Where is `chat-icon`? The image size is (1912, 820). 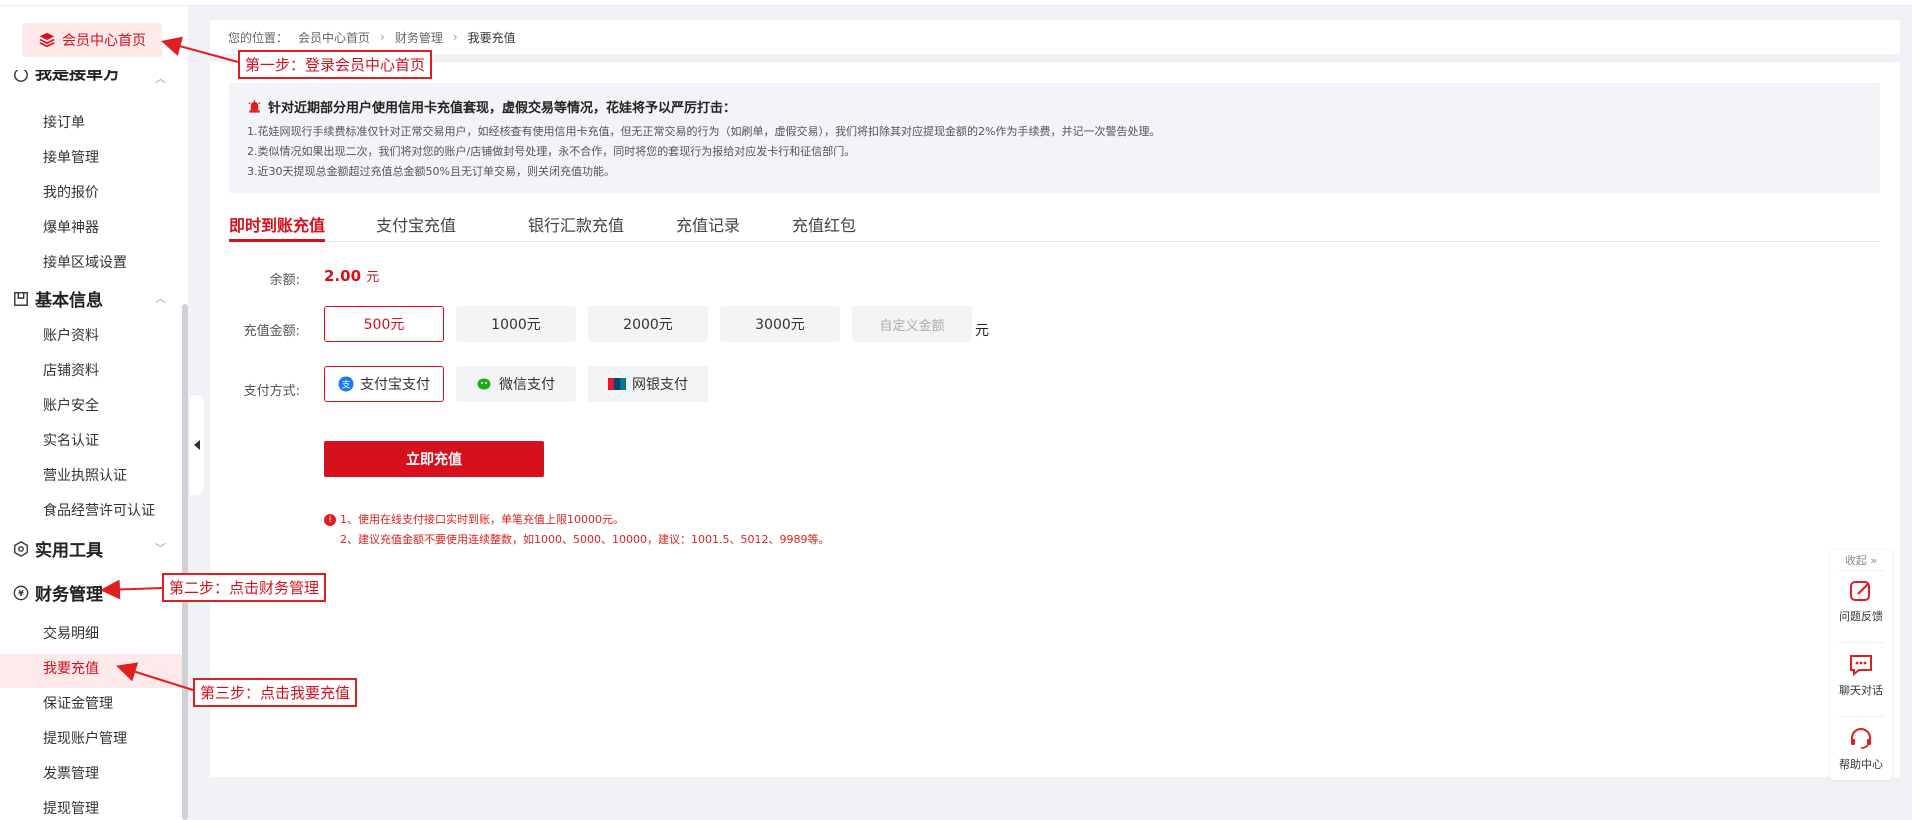 chat-icon is located at coordinates (1861, 666).